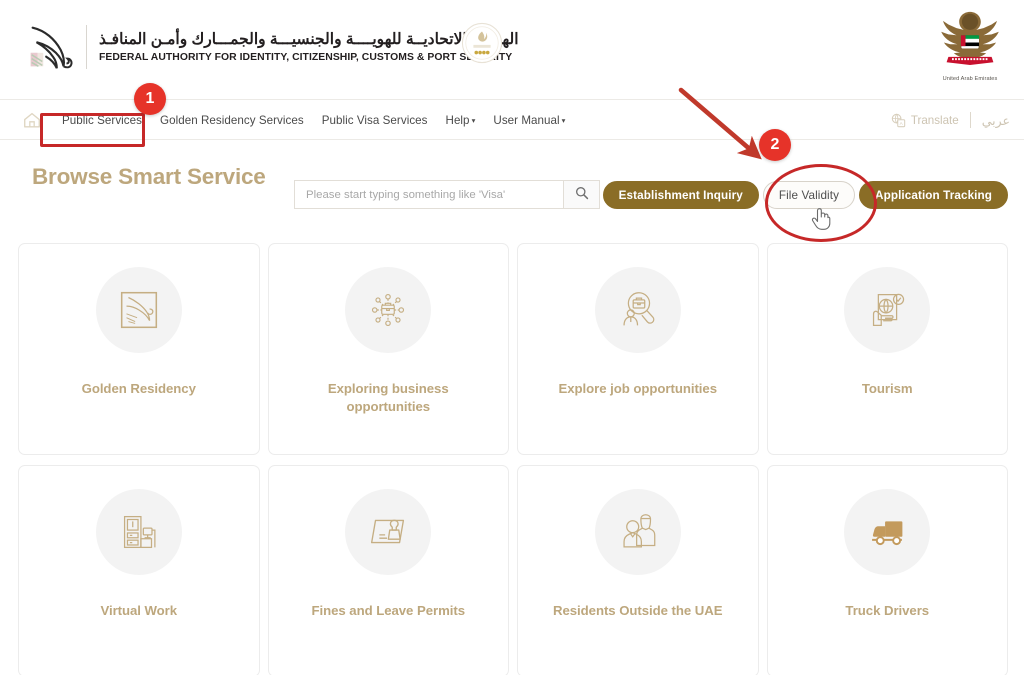  I want to click on service-card-fines-and-leave-permits: Fines and Leave Permits, so click(388, 570).